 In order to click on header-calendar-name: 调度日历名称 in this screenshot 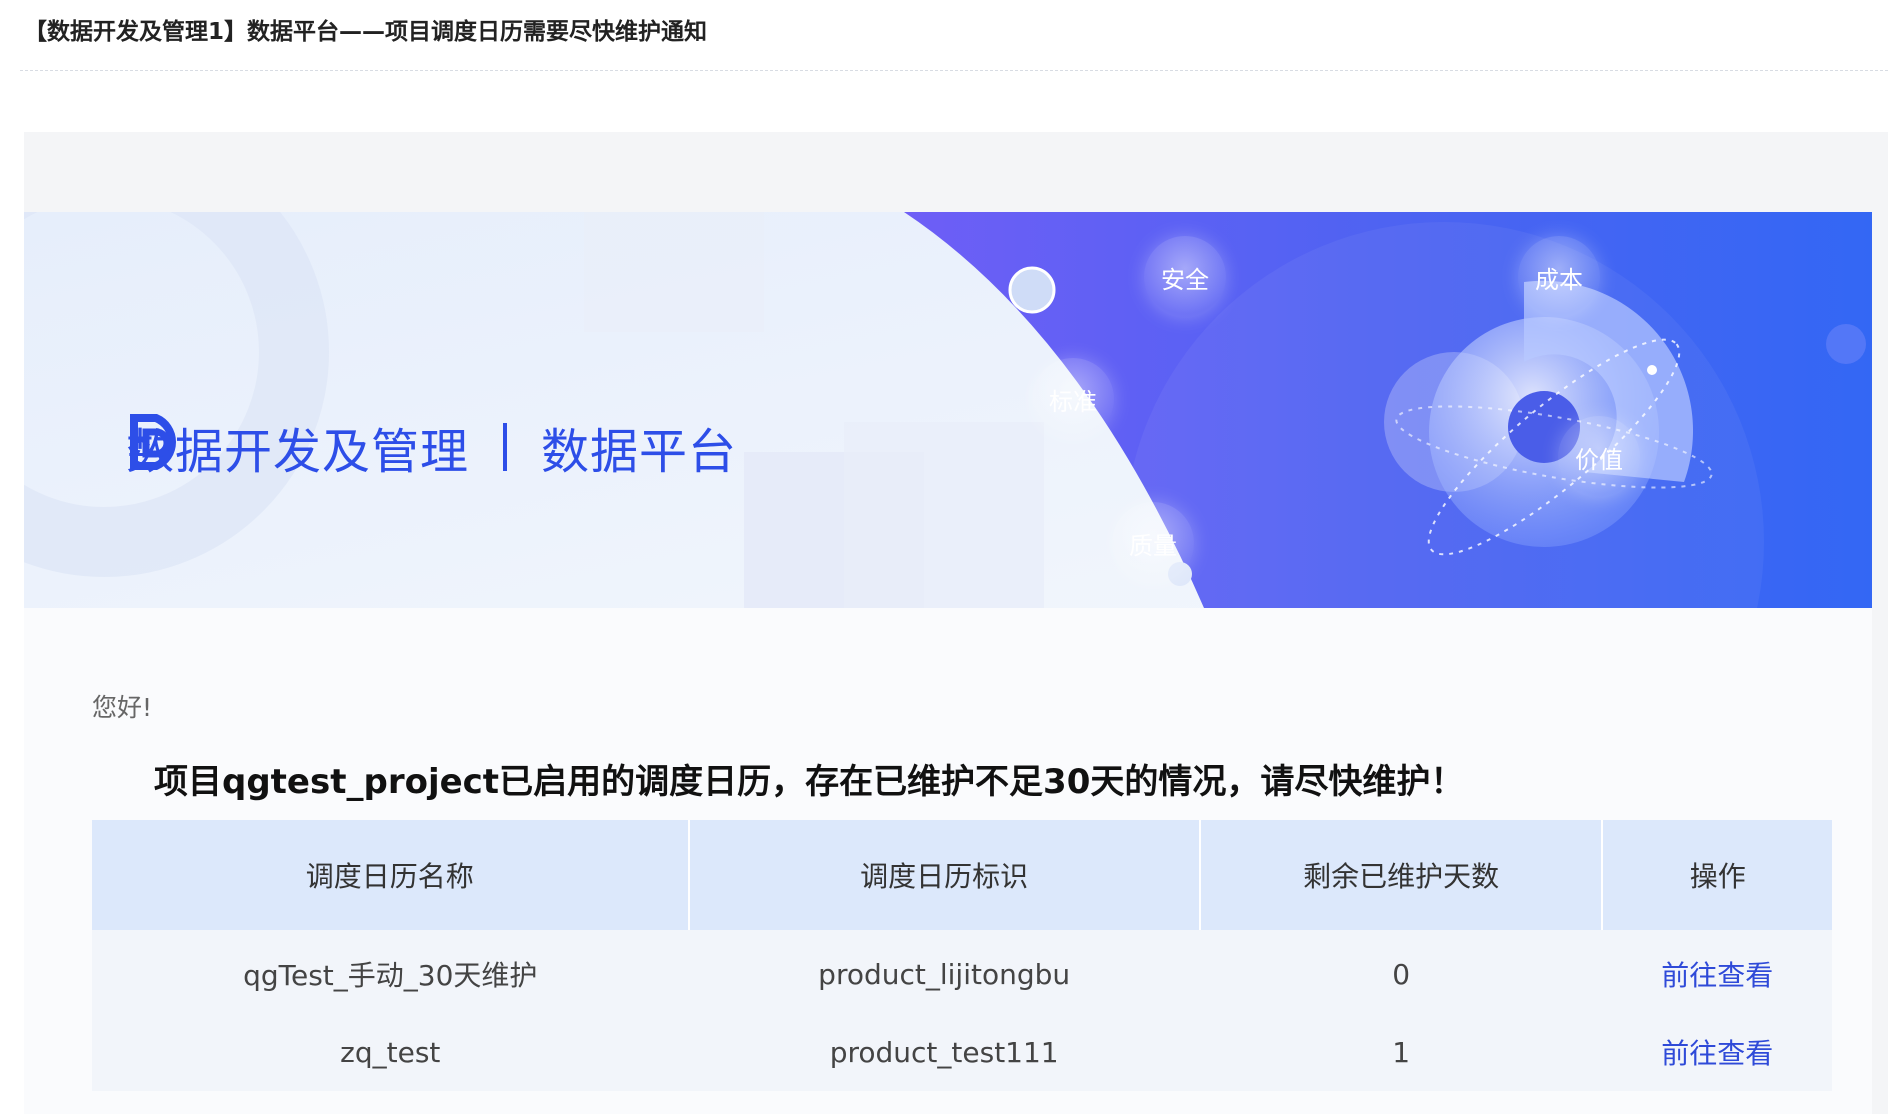, I will do `click(391, 875)`.